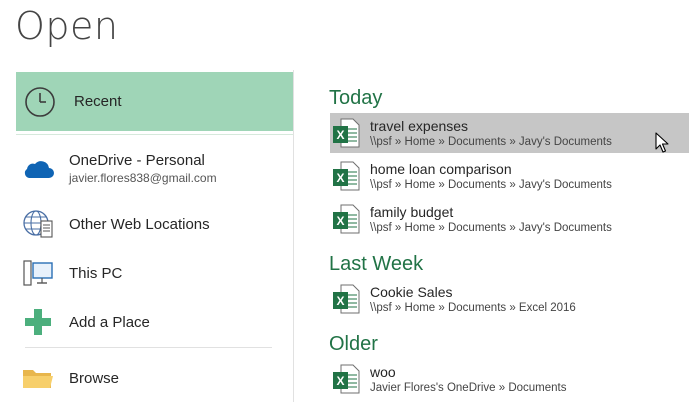 This screenshot has height=402, width=689. What do you see at coordinates (38, 322) in the screenshot?
I see `plus-icon` at bounding box center [38, 322].